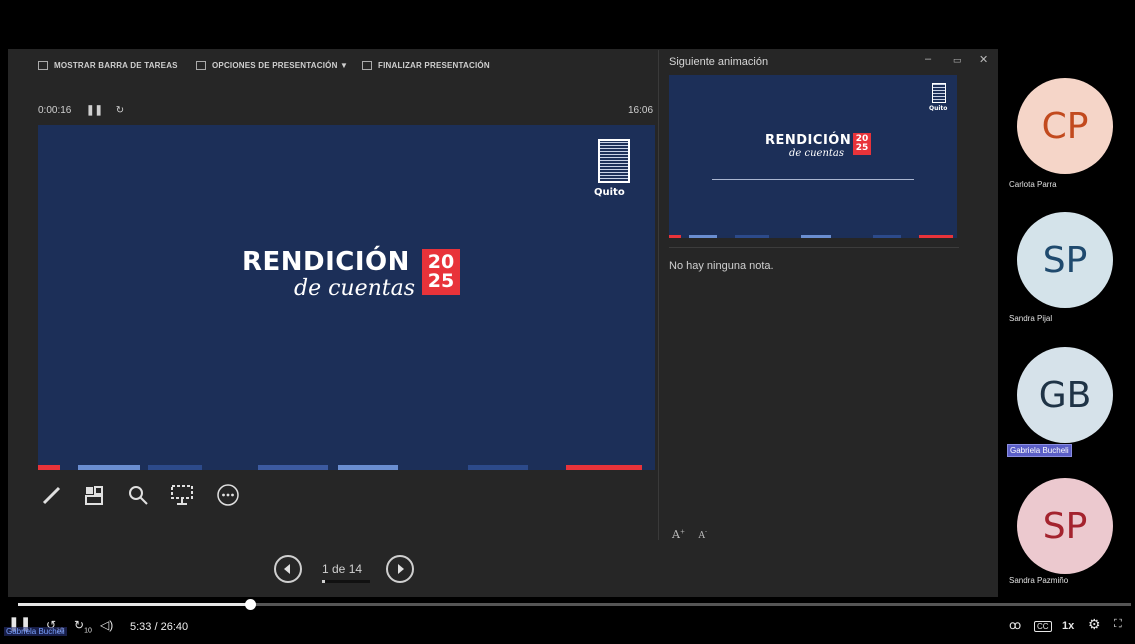 This screenshot has width=1135, height=644. Describe the element at coordinates (983, 59) in the screenshot. I see `close-button: ✕` at that location.